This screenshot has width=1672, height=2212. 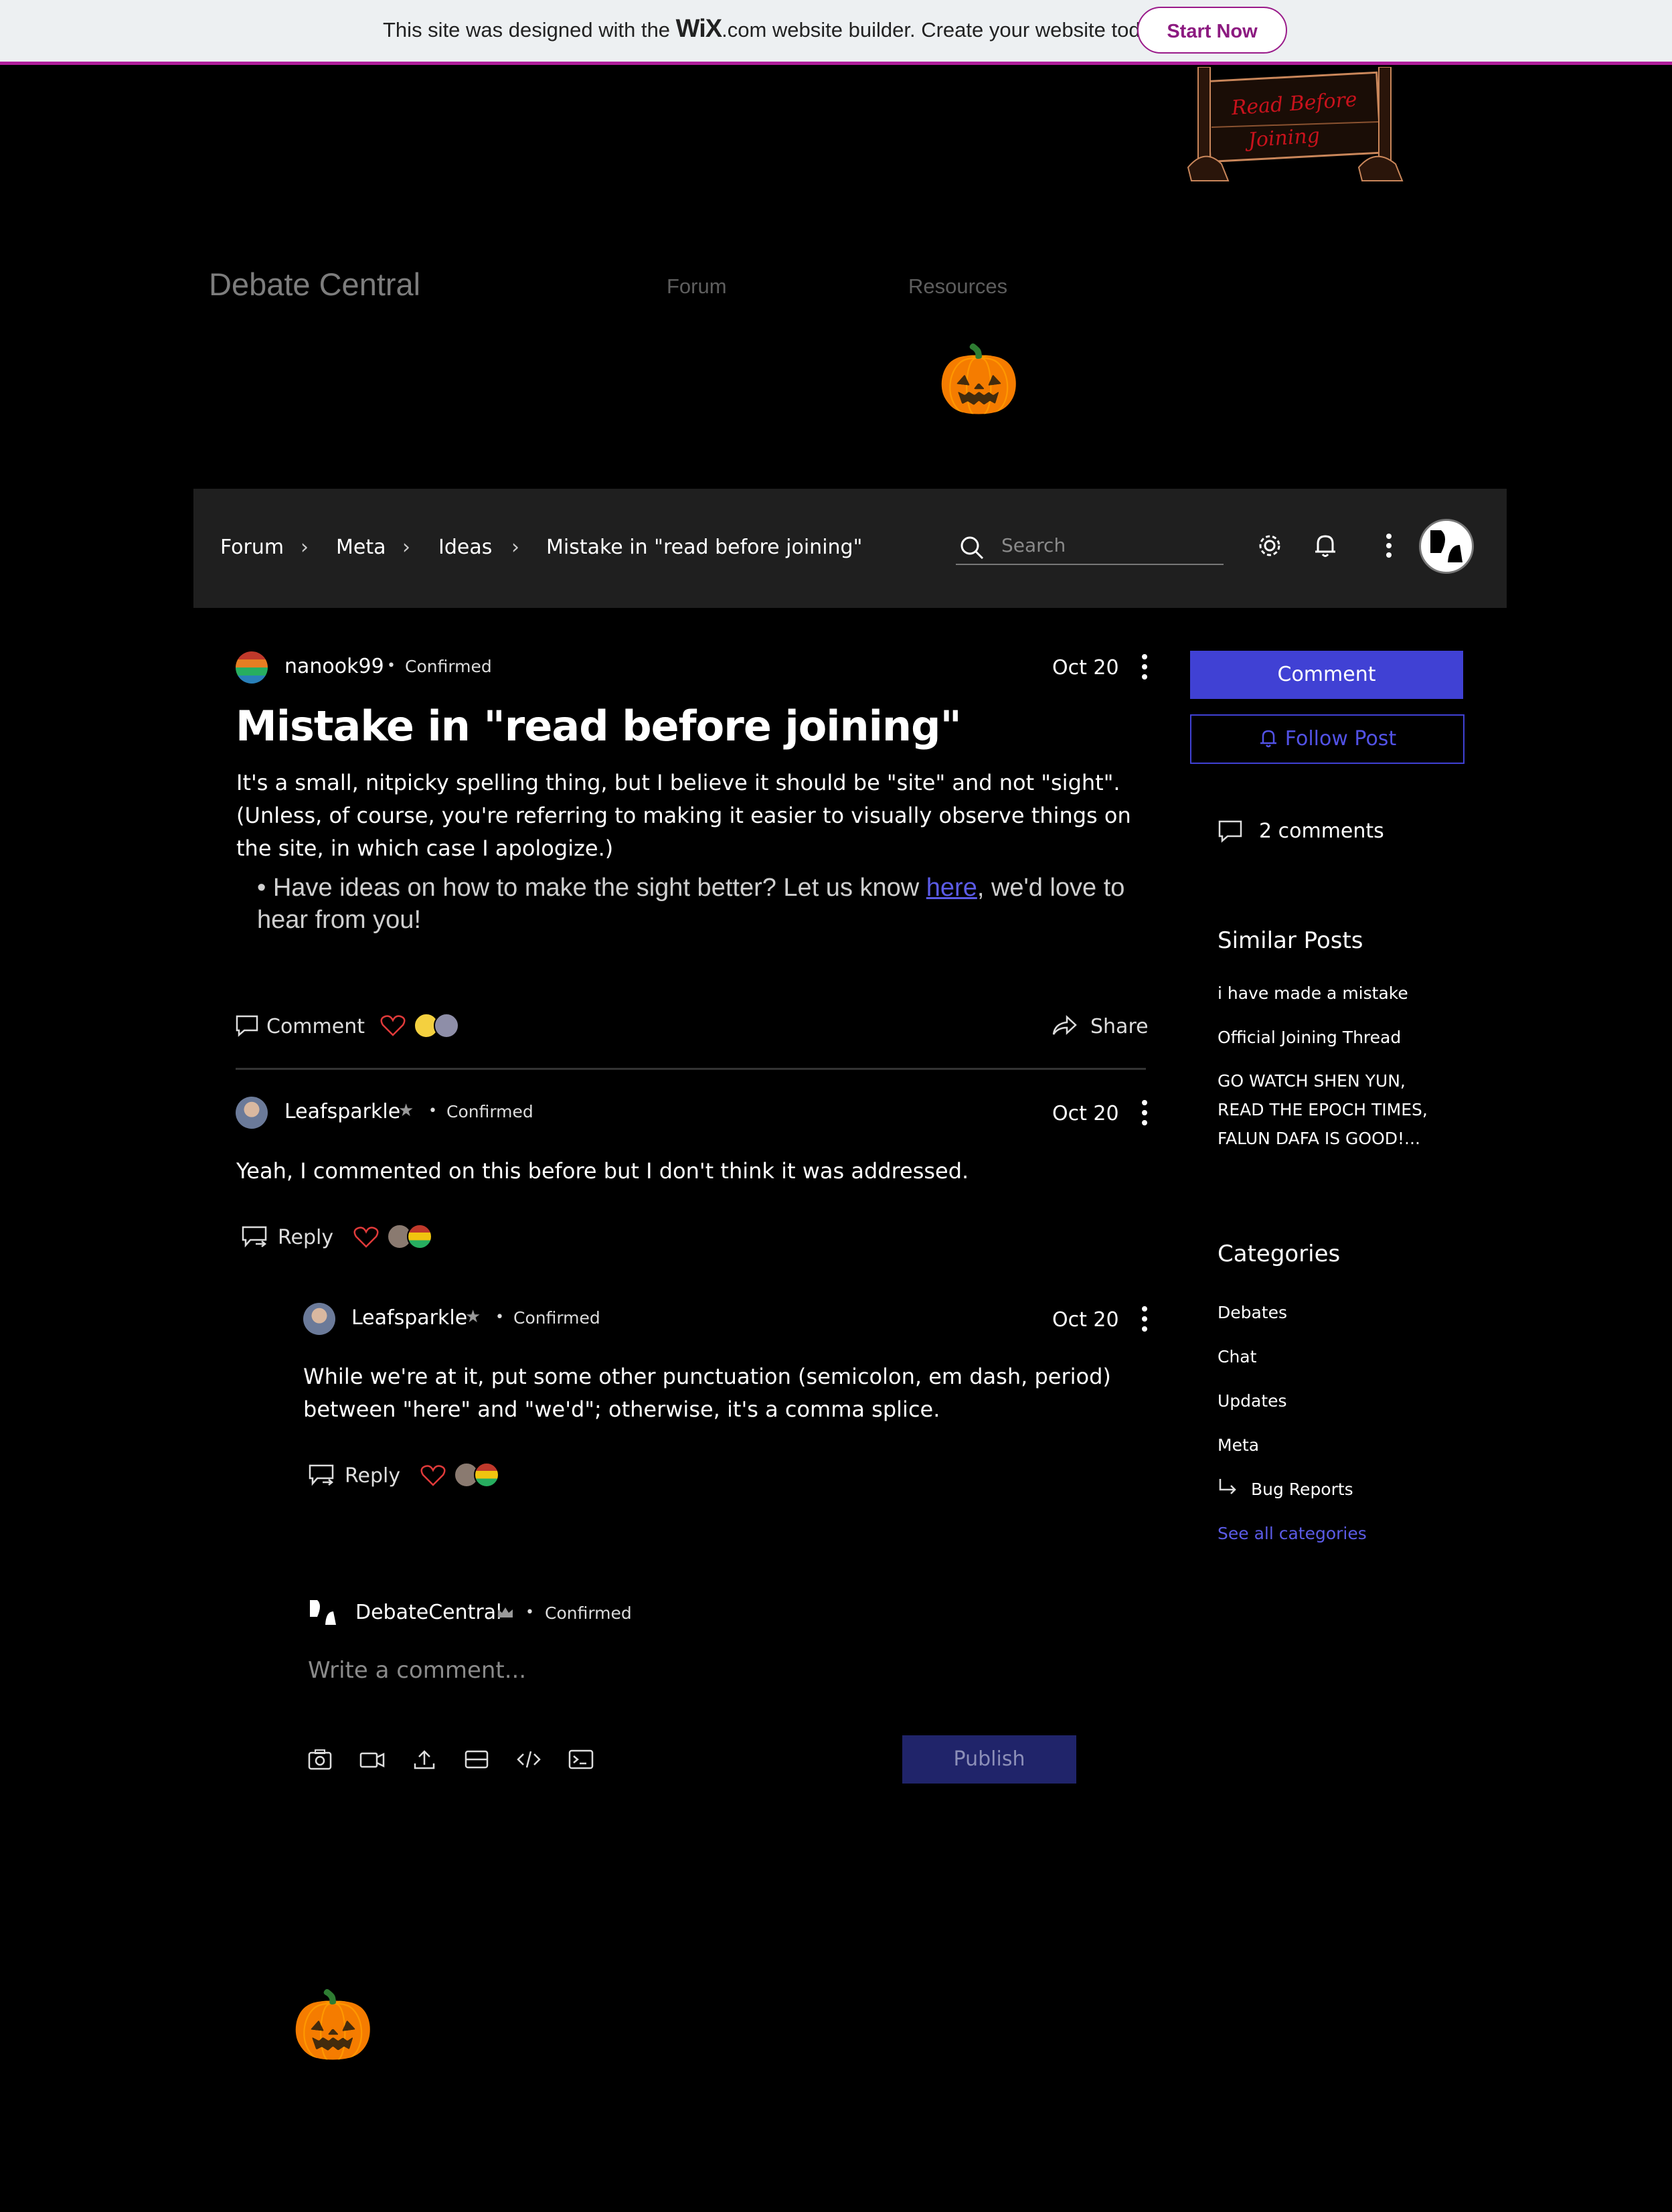 I want to click on nav-forum: Forum, so click(x=697, y=286).